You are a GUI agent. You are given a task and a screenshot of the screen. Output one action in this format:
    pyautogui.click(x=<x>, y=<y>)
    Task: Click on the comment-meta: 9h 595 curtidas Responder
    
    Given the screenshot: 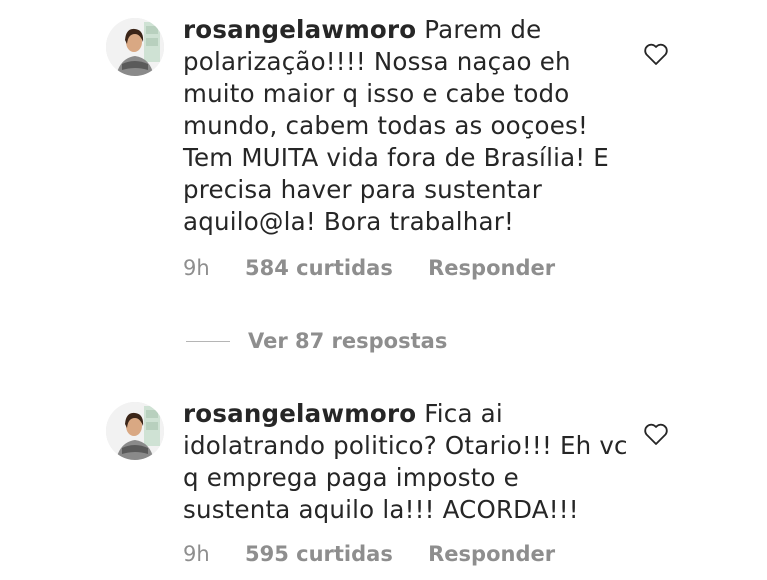 What is the action you would take?
    pyautogui.click(x=383, y=554)
    